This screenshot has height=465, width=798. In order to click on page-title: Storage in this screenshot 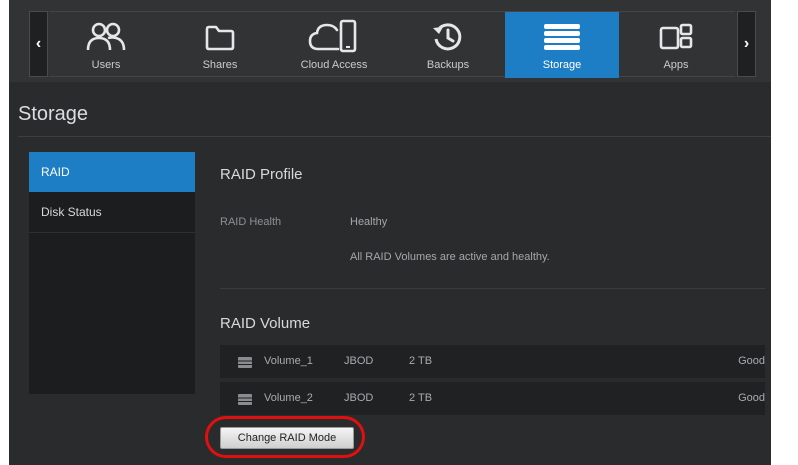, I will do `click(53, 114)`.